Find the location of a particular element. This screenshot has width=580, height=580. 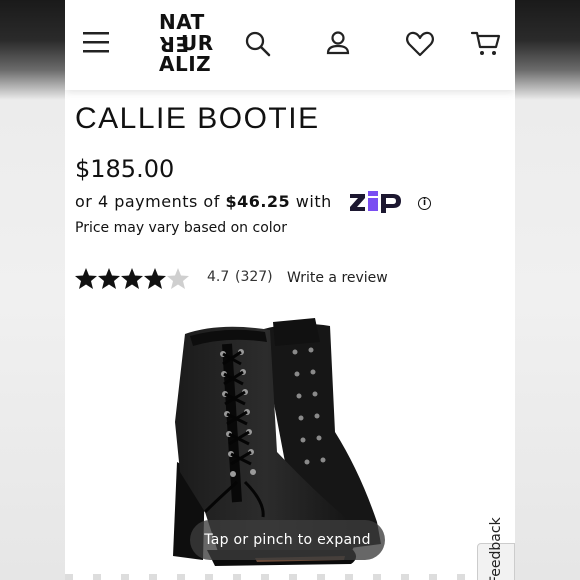

feedback-tab: Feedback is located at coordinates (496, 548).